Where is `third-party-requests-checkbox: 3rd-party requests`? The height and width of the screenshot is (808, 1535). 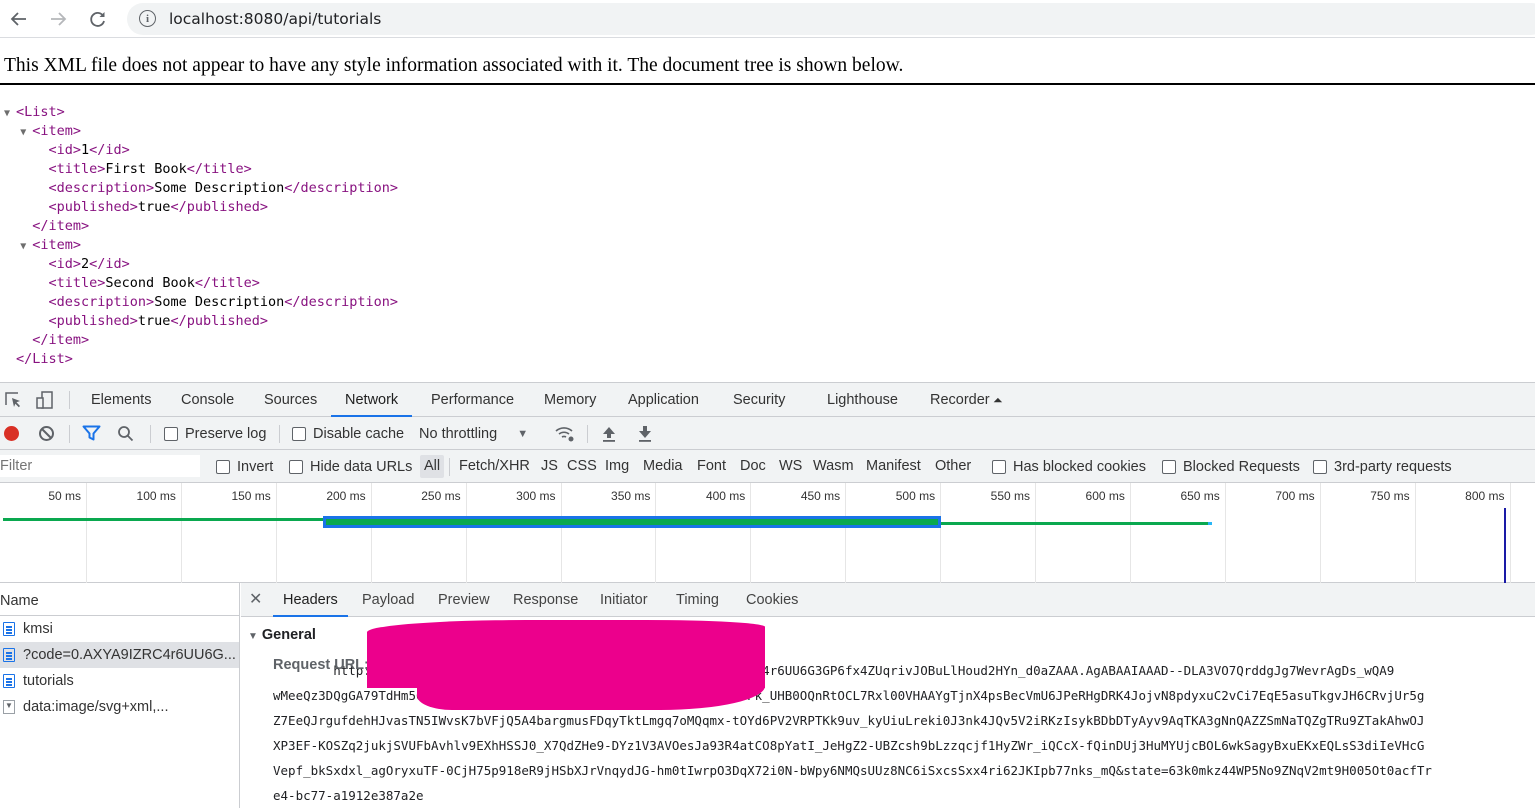 third-party-requests-checkbox: 3rd-party requests is located at coordinates (1382, 466).